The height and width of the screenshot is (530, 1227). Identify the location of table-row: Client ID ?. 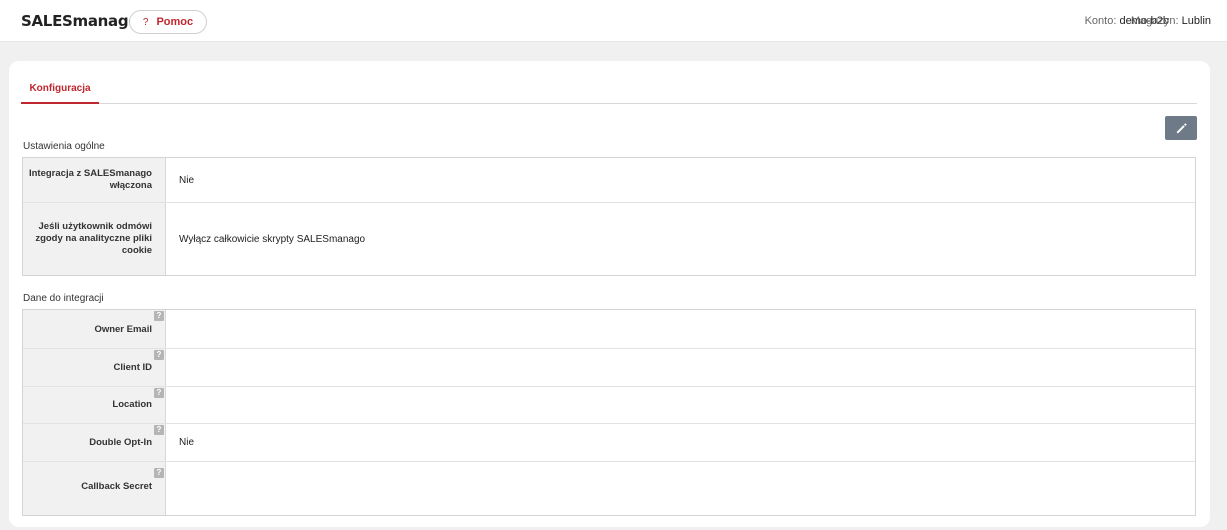
(609, 368).